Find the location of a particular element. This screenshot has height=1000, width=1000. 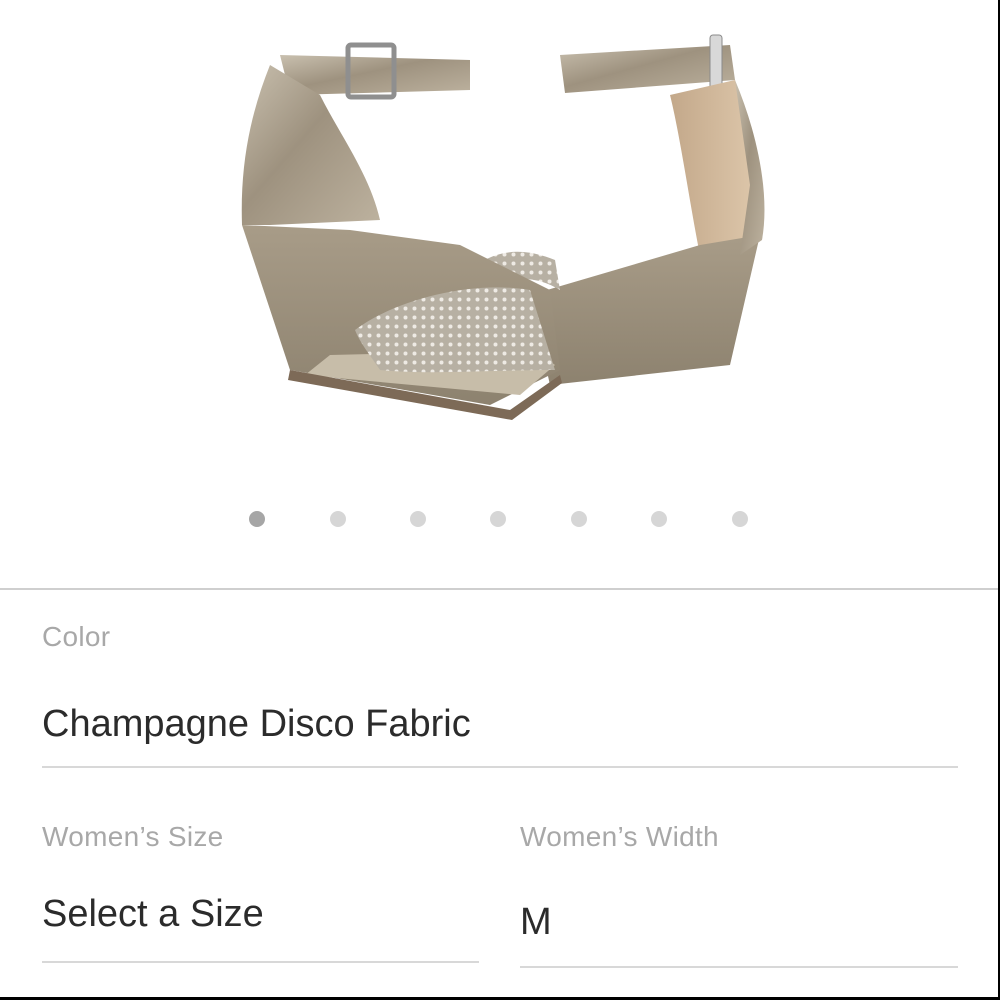

color-field-underline is located at coordinates (500, 767).